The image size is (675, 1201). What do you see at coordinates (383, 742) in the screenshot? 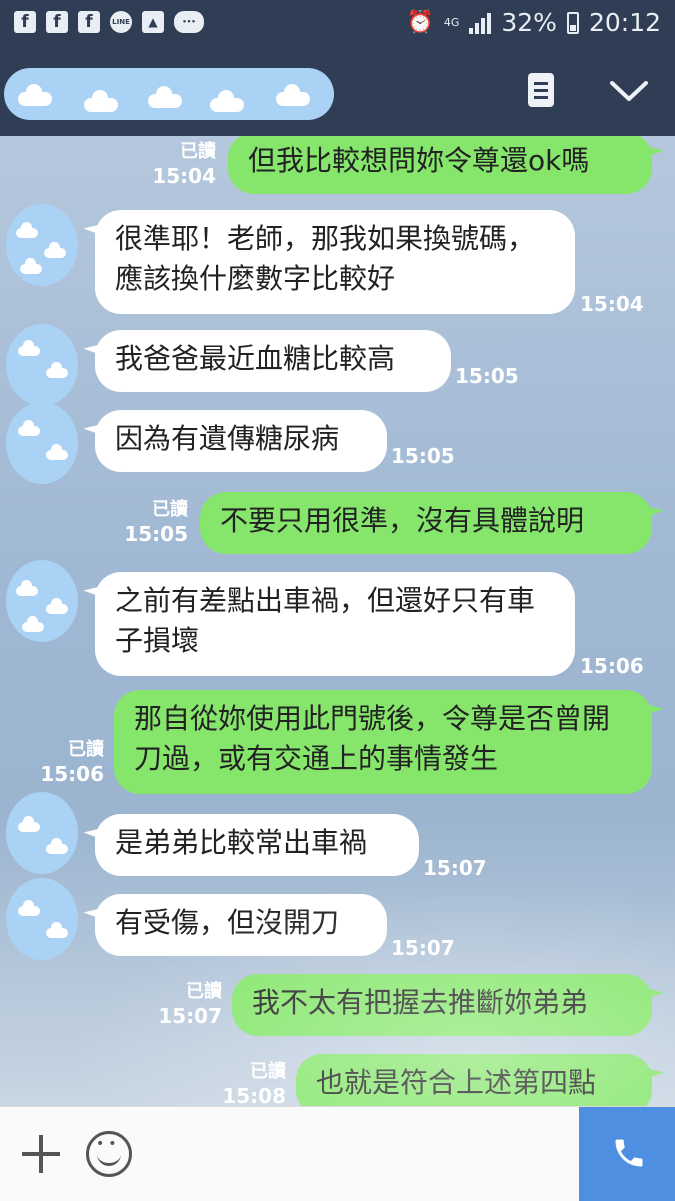
I see `message-bubble-outgoing: 那自從妳使用此門號後，令尊是否曾開刀過，或有交通上的事情發生` at bounding box center [383, 742].